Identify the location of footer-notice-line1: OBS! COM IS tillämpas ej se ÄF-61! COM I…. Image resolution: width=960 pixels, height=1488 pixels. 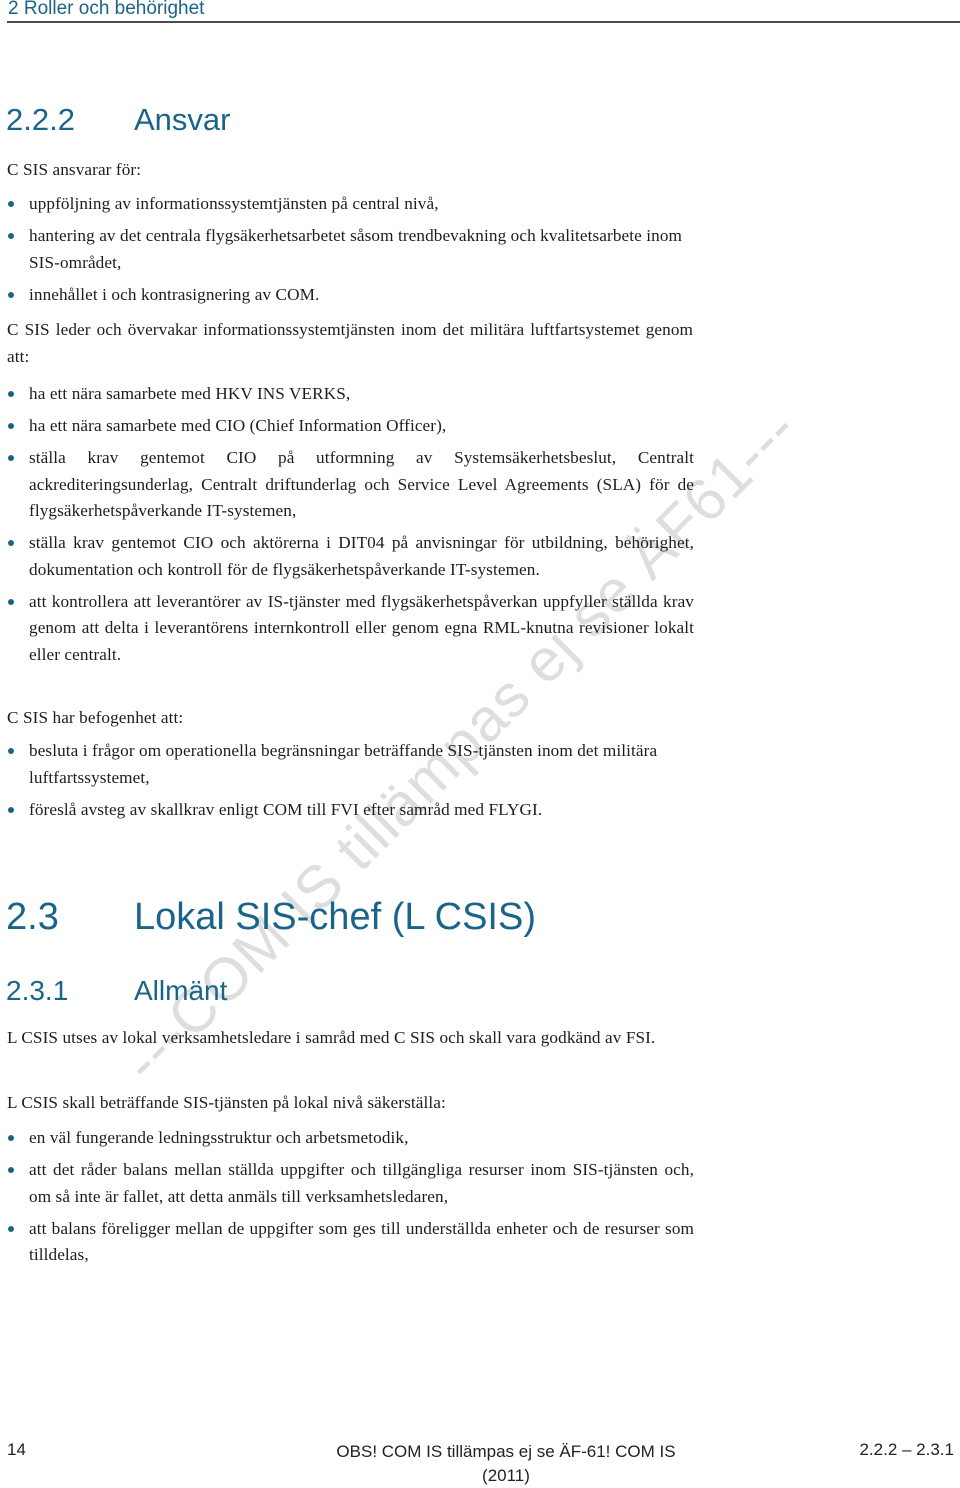
(506, 1451).